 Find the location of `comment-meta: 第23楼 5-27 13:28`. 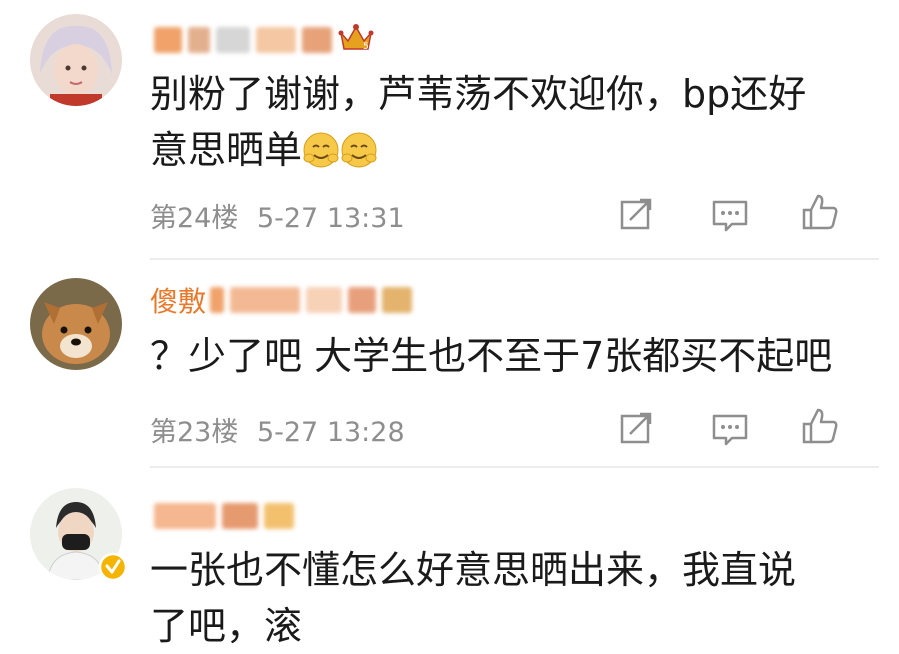

comment-meta: 第23楼 5-27 13:28 is located at coordinates (277, 429).